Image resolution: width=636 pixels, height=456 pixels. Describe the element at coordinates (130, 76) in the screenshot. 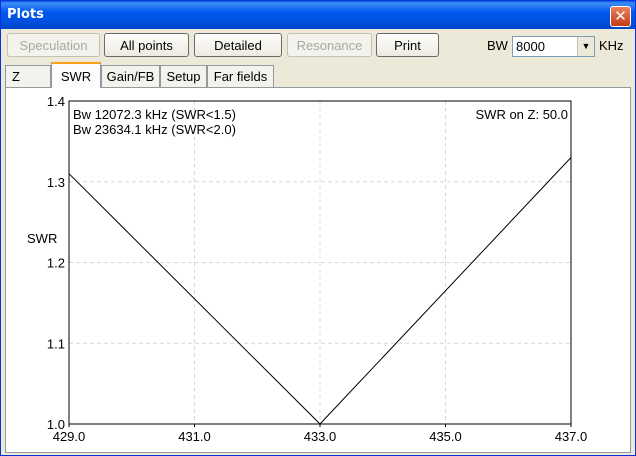

I see `tab-gain-fb: Gain/FB` at that location.